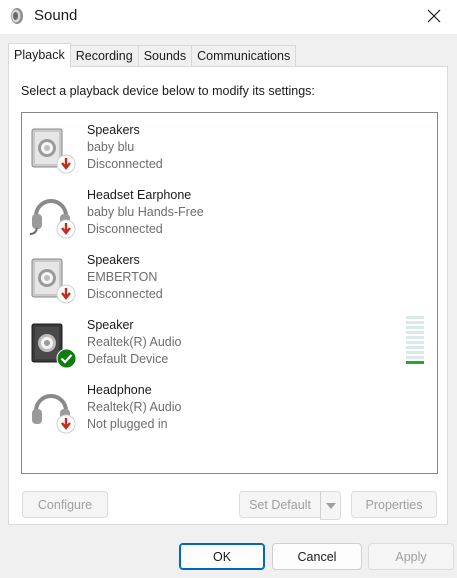 Image resolution: width=457 pixels, height=578 pixels. Describe the element at coordinates (394, 504) in the screenshot. I see `properties-button: Properties` at that location.